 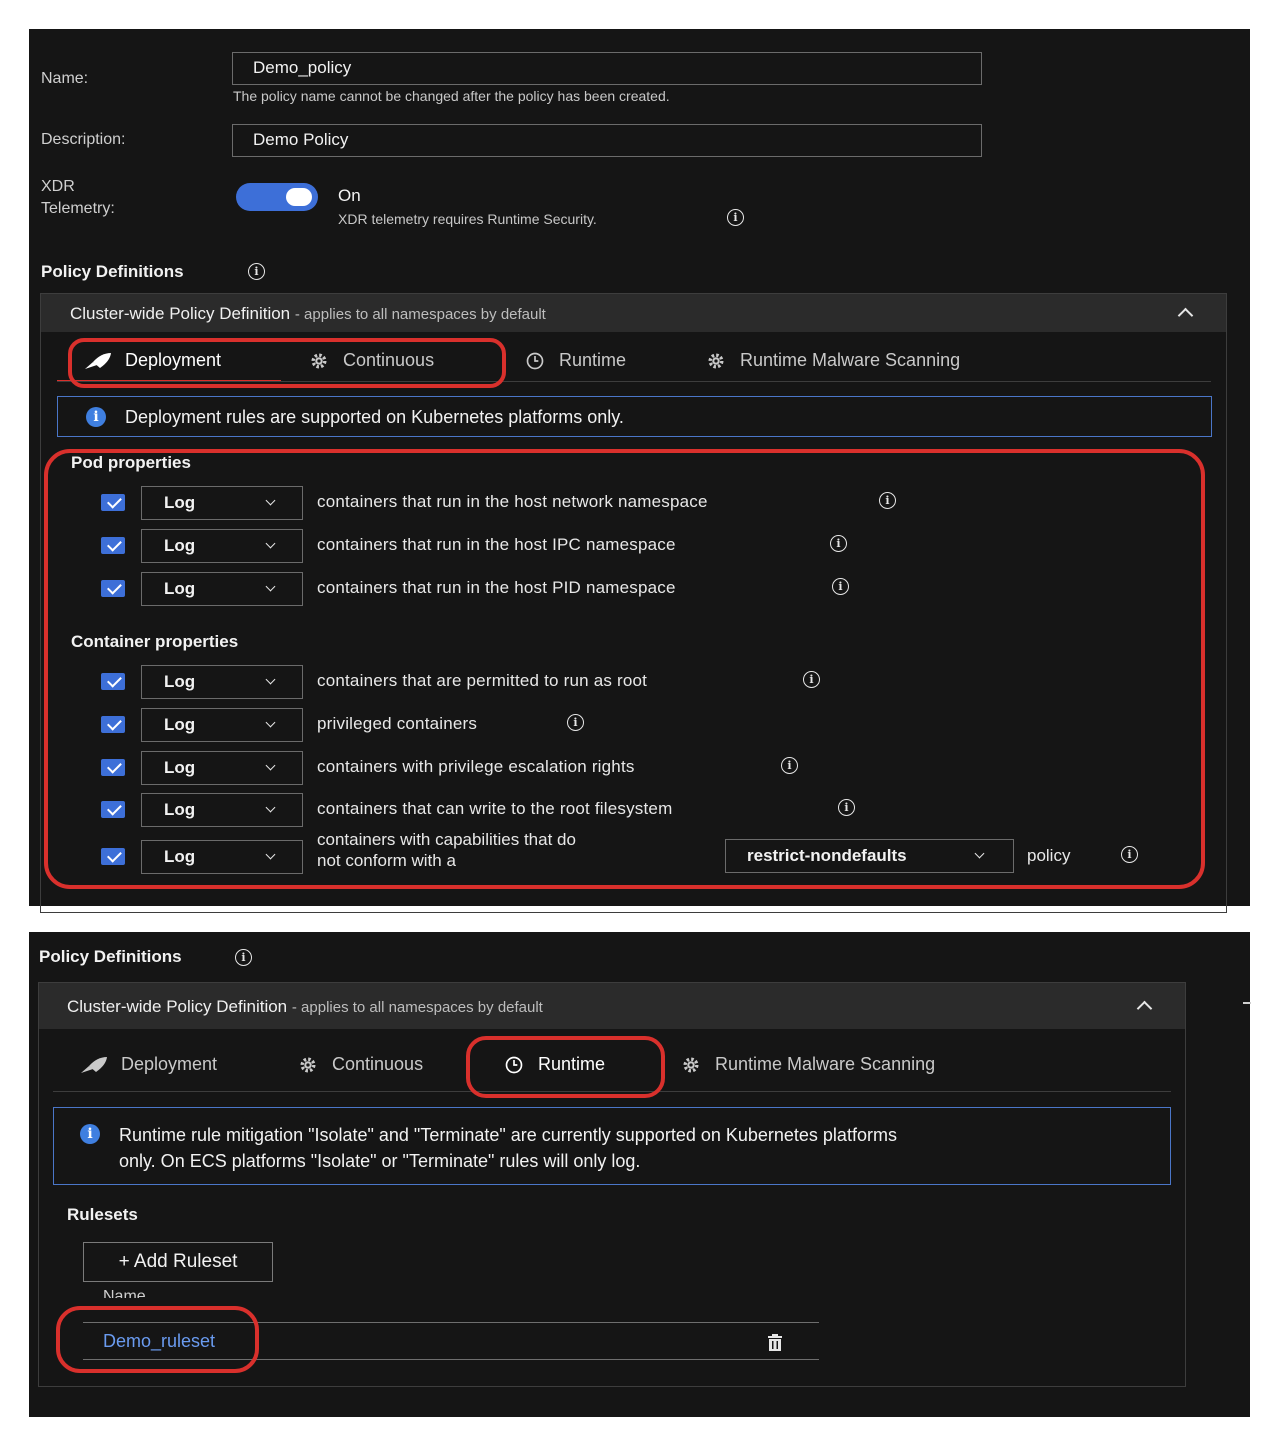 I want to click on capabilities-policy-select: restrict-nondefaults, so click(x=869, y=856).